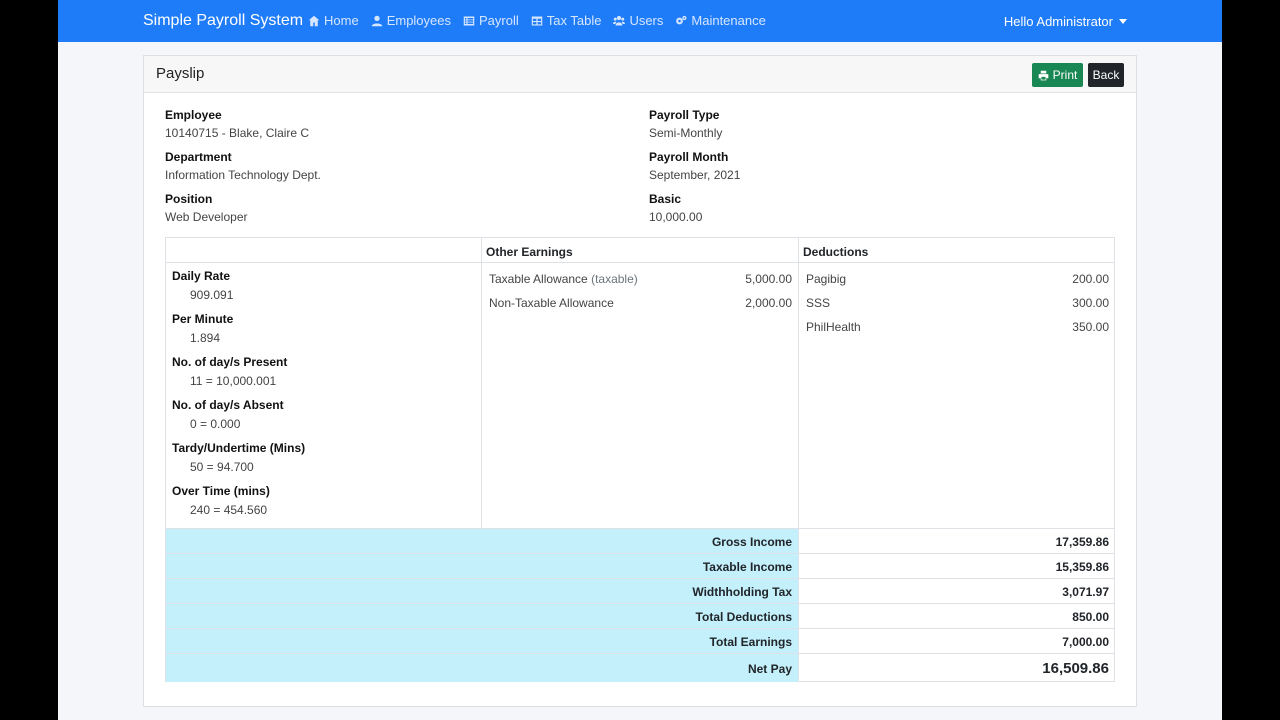  What do you see at coordinates (189, 199) in the screenshot?
I see `position-label: Position` at bounding box center [189, 199].